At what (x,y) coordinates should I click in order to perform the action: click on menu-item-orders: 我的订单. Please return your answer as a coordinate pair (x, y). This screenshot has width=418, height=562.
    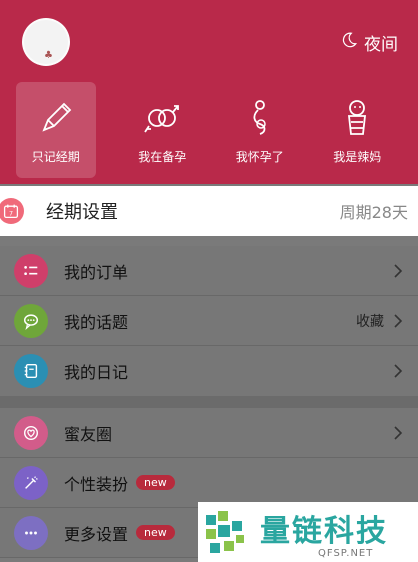
    Looking at the image, I should click on (209, 271).